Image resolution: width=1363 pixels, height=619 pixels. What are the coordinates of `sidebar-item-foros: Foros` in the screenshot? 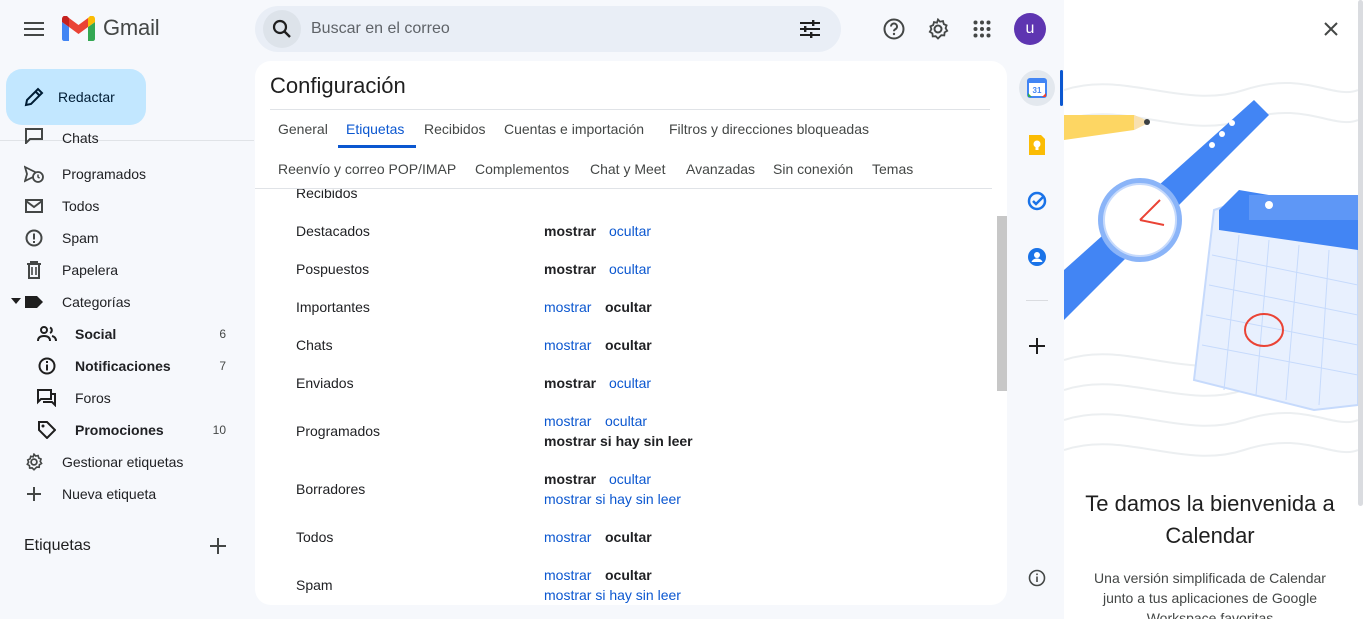 It's located at (127, 398).